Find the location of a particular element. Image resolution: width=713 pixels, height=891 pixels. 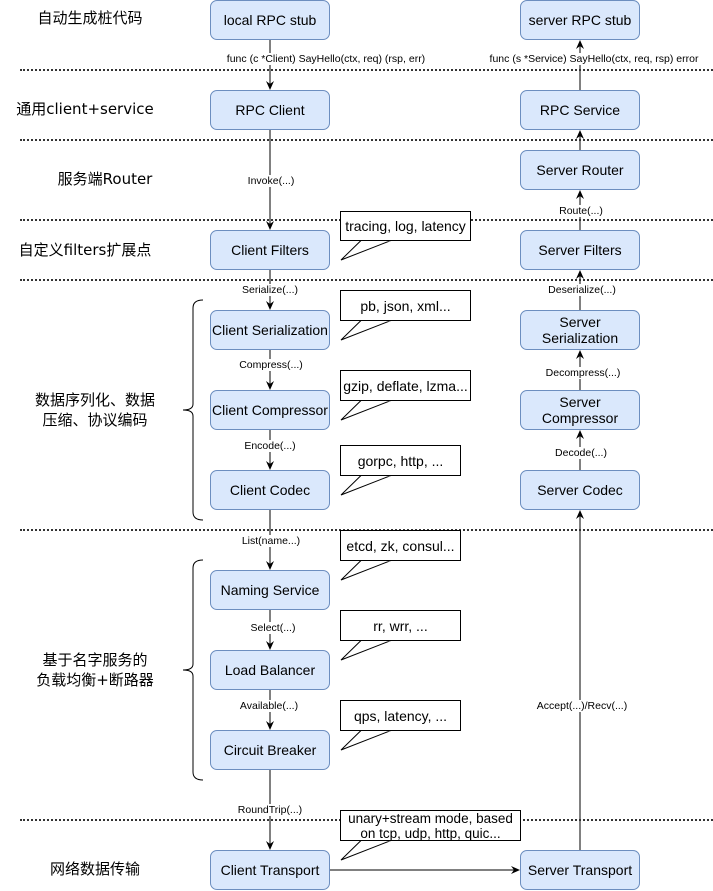

node-server-router: Server Router is located at coordinates (580, 170).